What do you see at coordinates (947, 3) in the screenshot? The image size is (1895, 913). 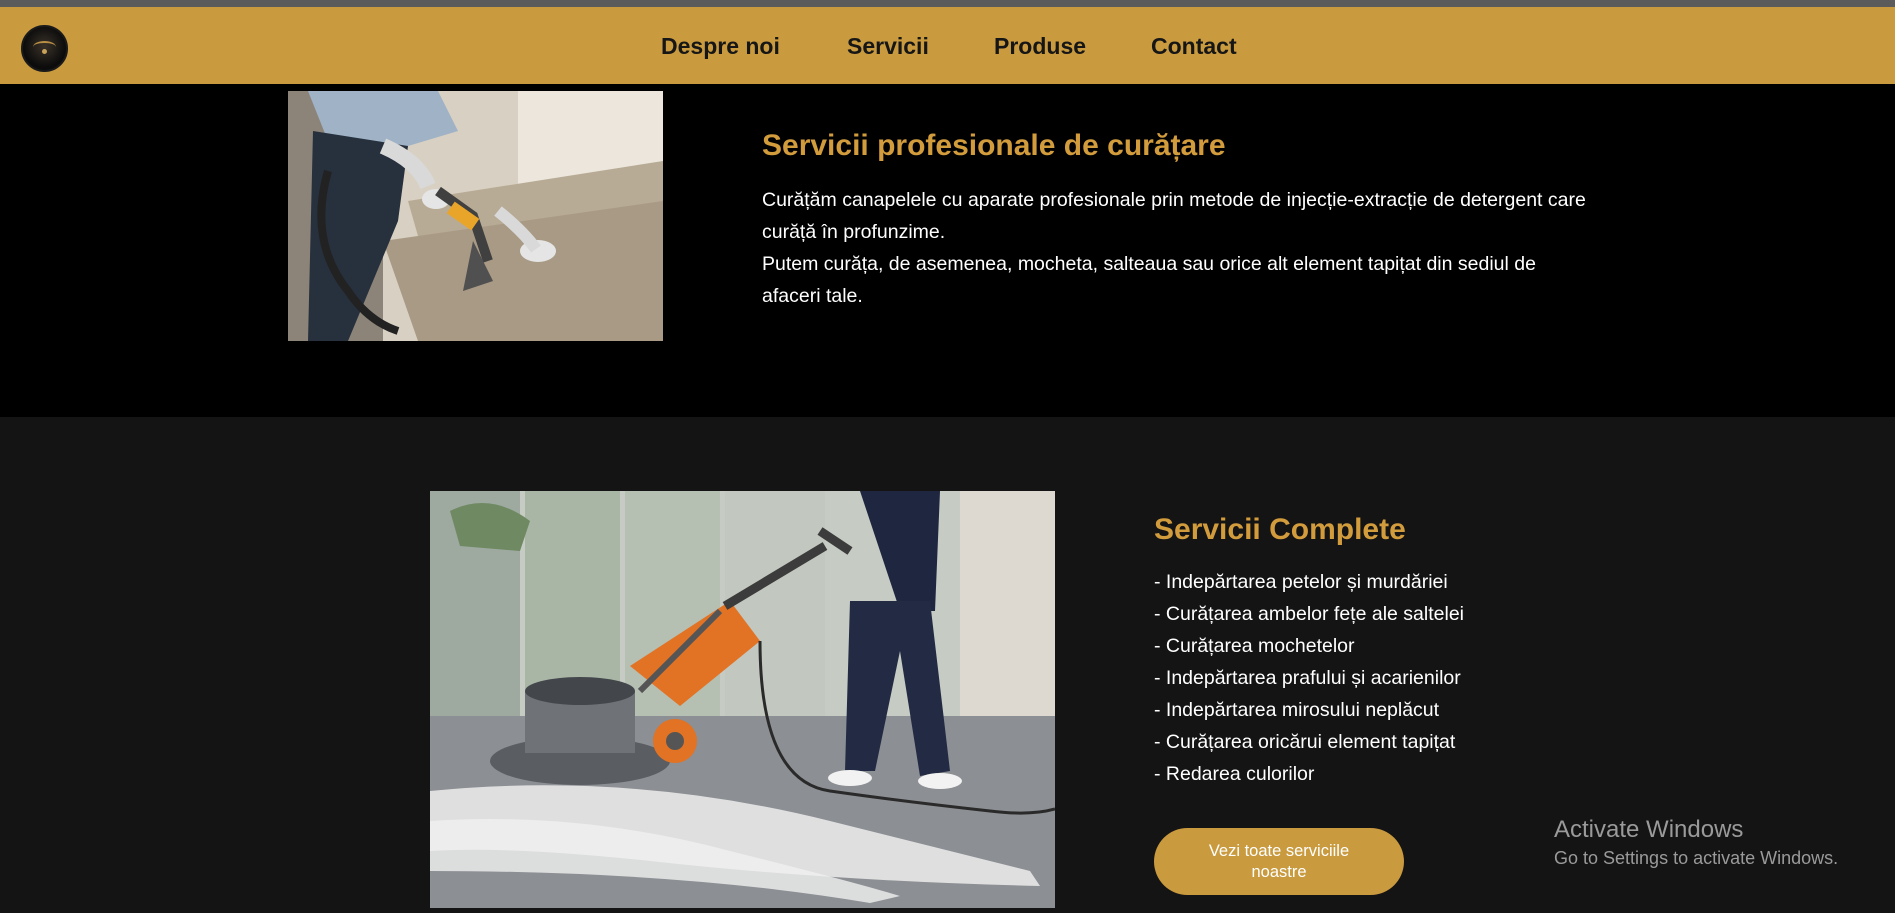 I see `browser-top-strip` at bounding box center [947, 3].